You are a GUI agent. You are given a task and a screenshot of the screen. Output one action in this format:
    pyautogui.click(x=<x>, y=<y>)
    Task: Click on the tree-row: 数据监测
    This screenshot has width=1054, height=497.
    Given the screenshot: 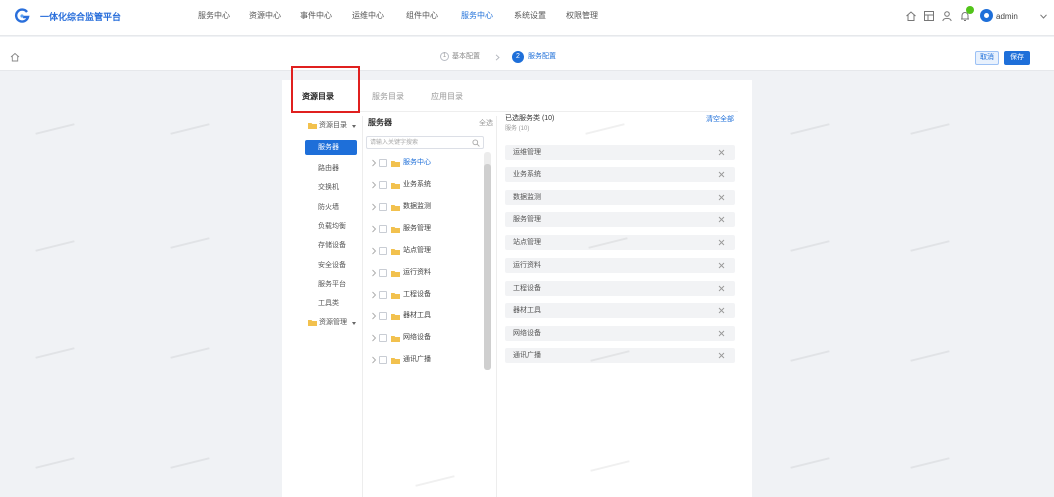 What is the action you would take?
    pyautogui.click(x=424, y=207)
    